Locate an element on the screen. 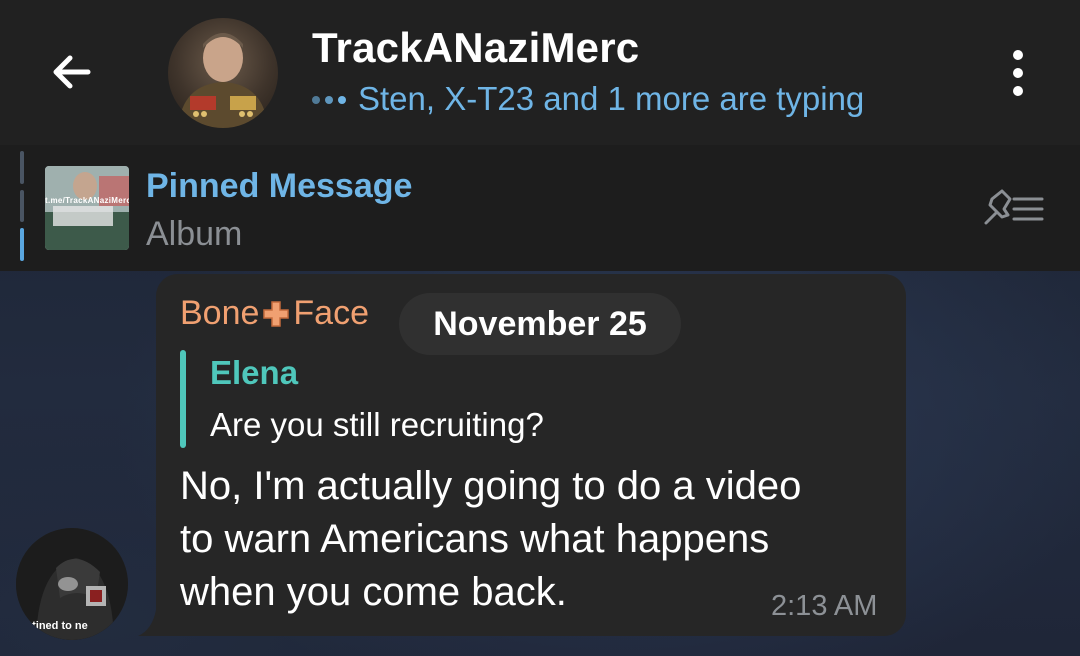 The width and height of the screenshot is (1080, 656). sender-name-part2: Face is located at coordinates (331, 313).